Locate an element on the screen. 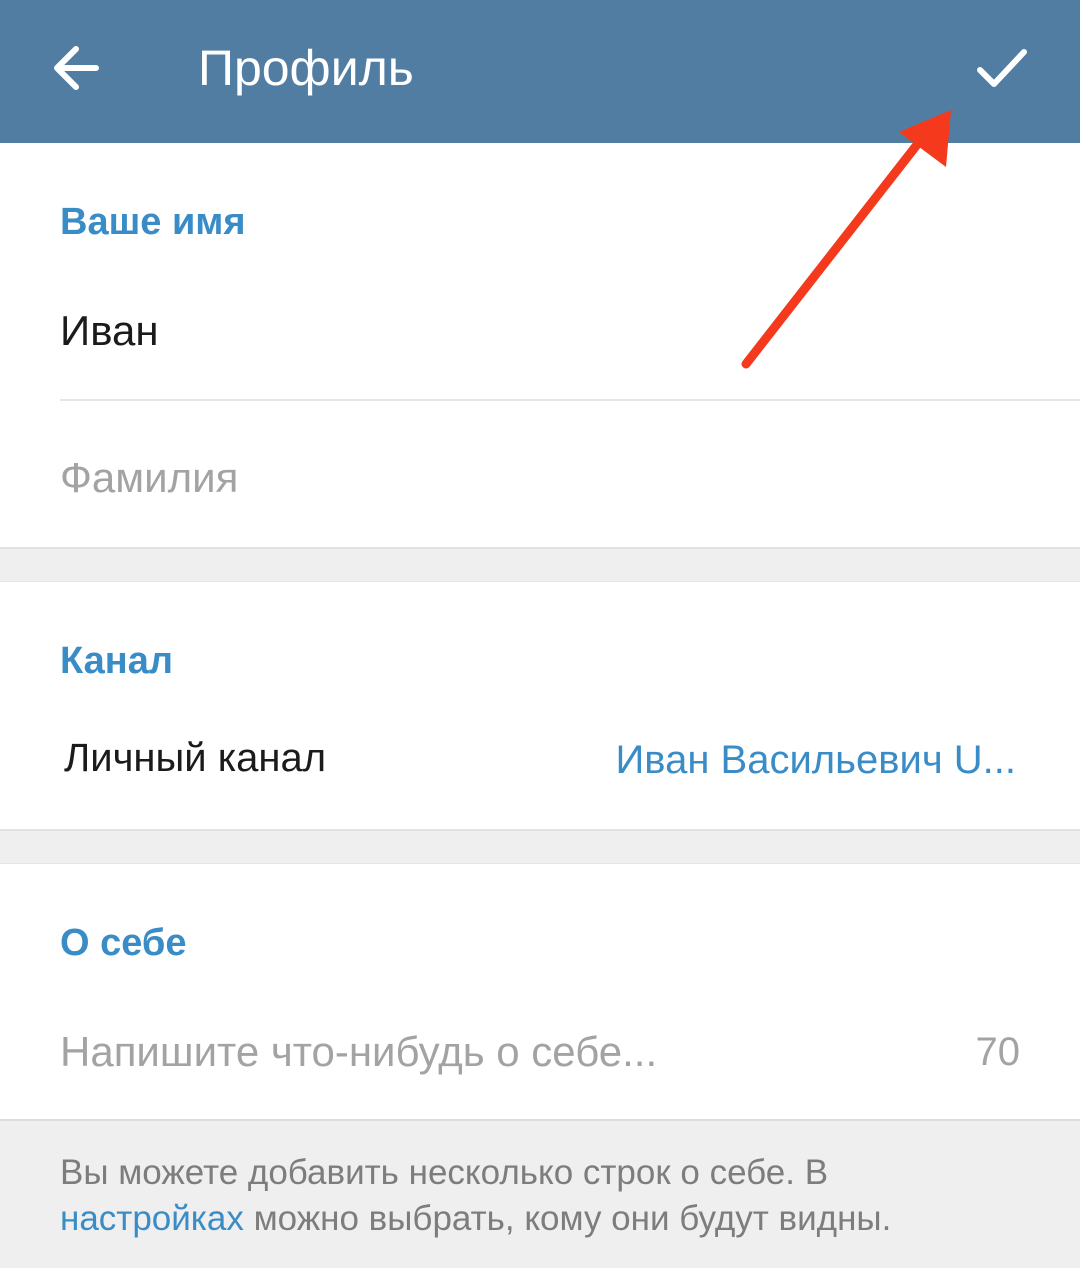 The image size is (1080, 1268). first-name-underline is located at coordinates (570, 400).